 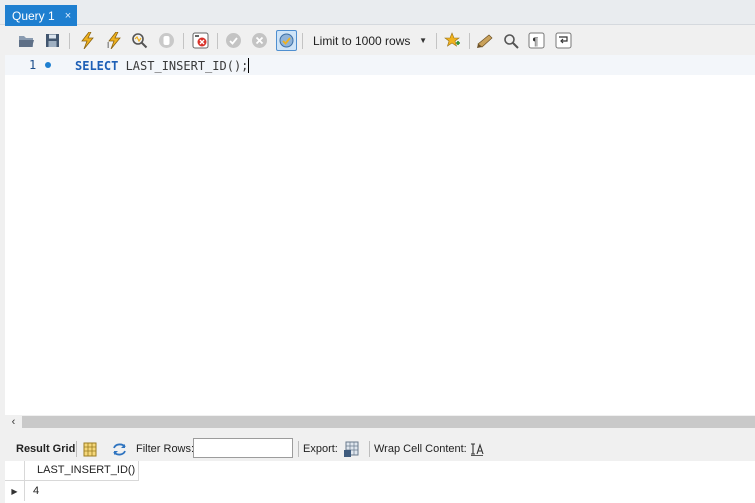 I want to click on query-toolbar: I Limit to 1000 rows ▼ ¶, so click(x=380, y=41).